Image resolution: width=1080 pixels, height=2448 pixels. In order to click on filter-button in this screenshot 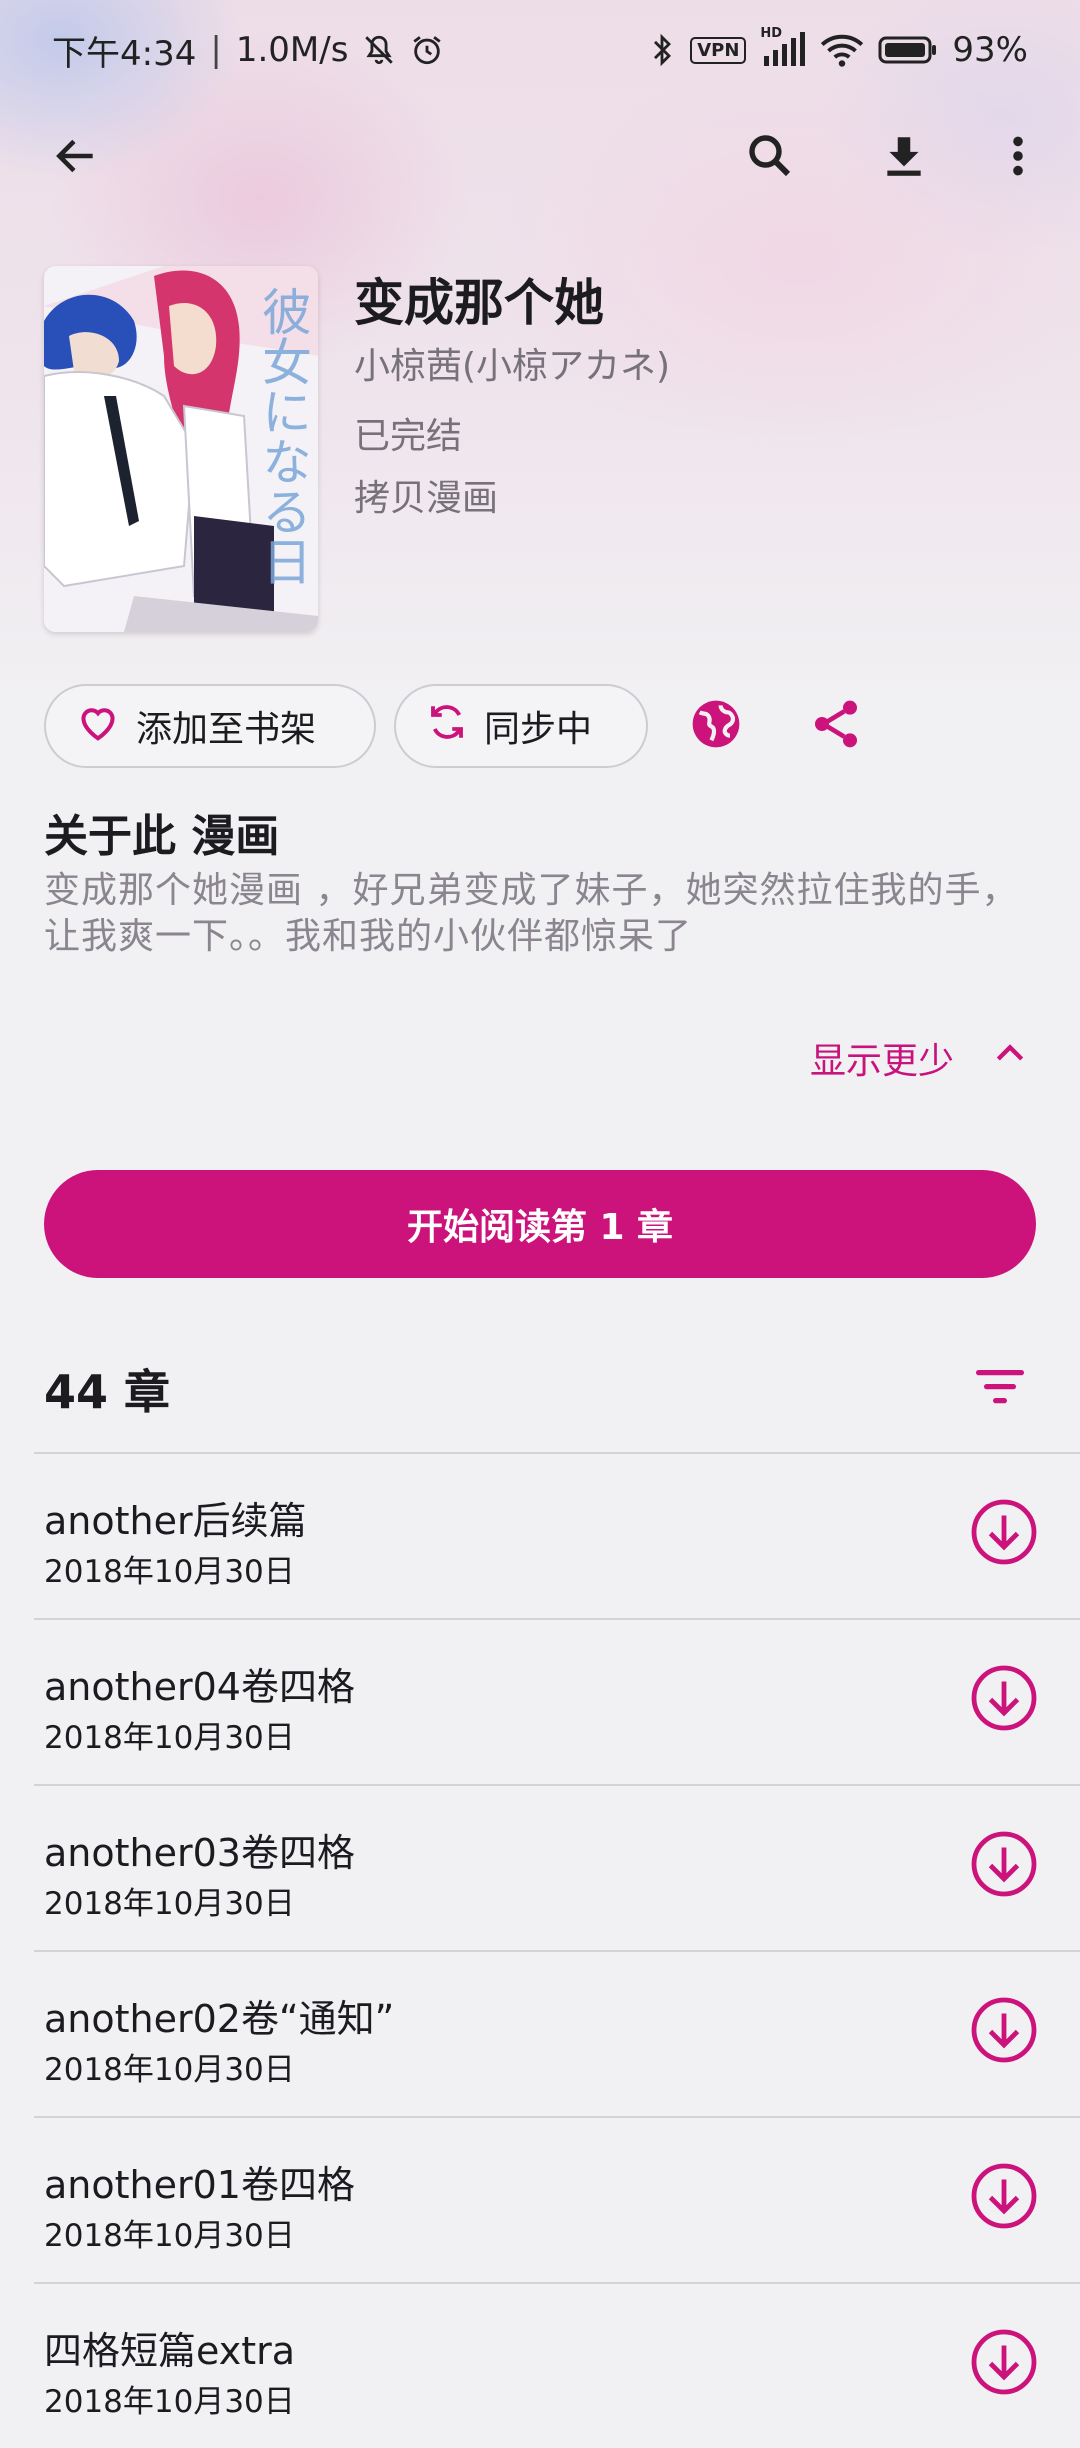, I will do `click(1000, 1388)`.